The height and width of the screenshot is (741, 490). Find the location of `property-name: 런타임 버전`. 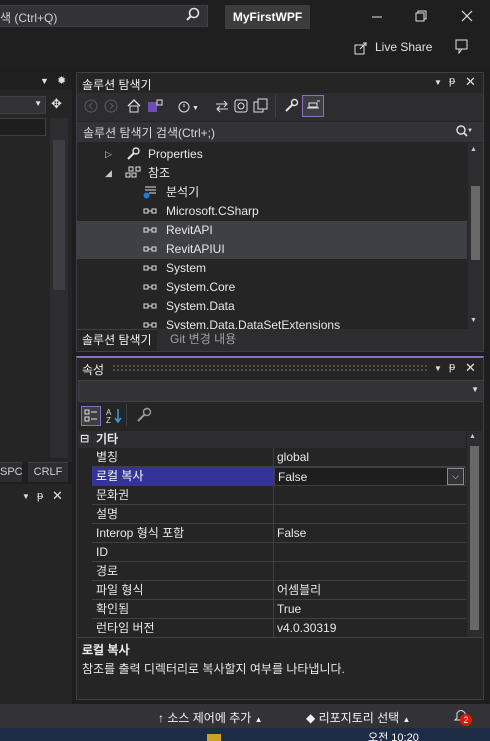

property-name: 런타임 버전 is located at coordinates (183, 628).